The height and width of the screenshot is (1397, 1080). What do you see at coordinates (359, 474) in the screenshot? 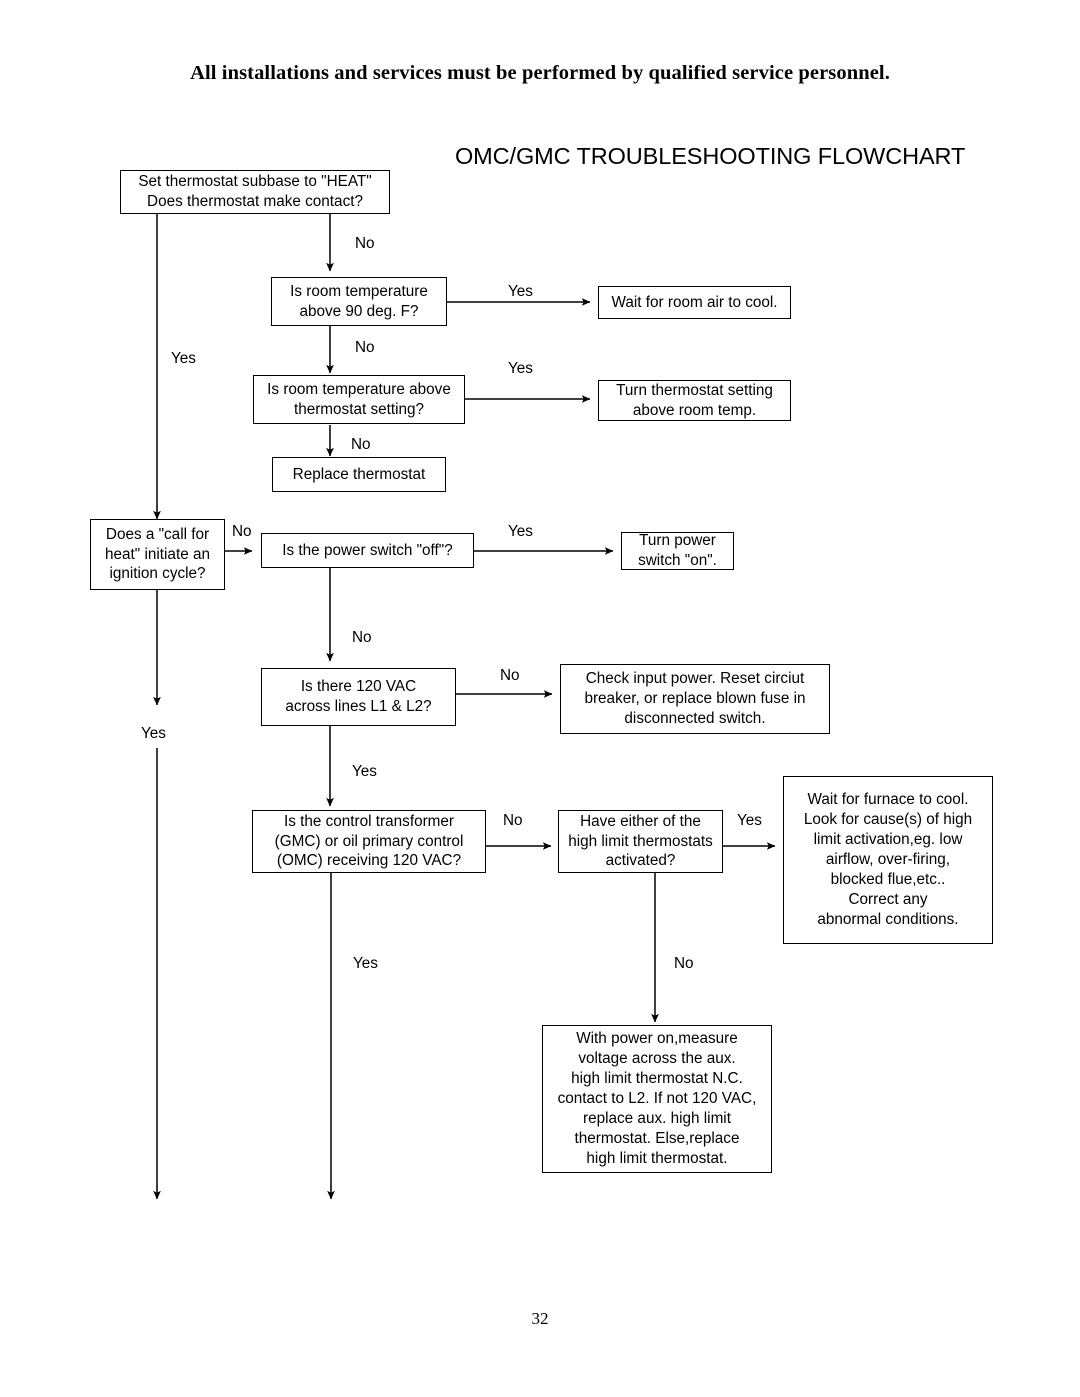
I see `node-replace-thermostat: Replace thermostat` at bounding box center [359, 474].